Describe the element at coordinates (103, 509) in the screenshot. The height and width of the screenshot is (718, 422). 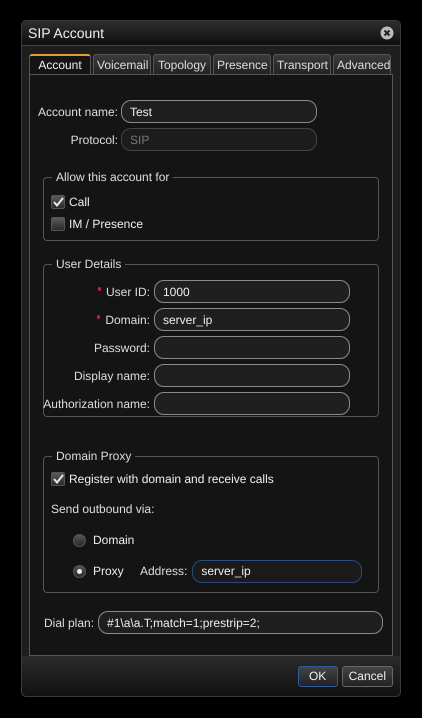
I see `section-label: Send outbound via:` at that location.